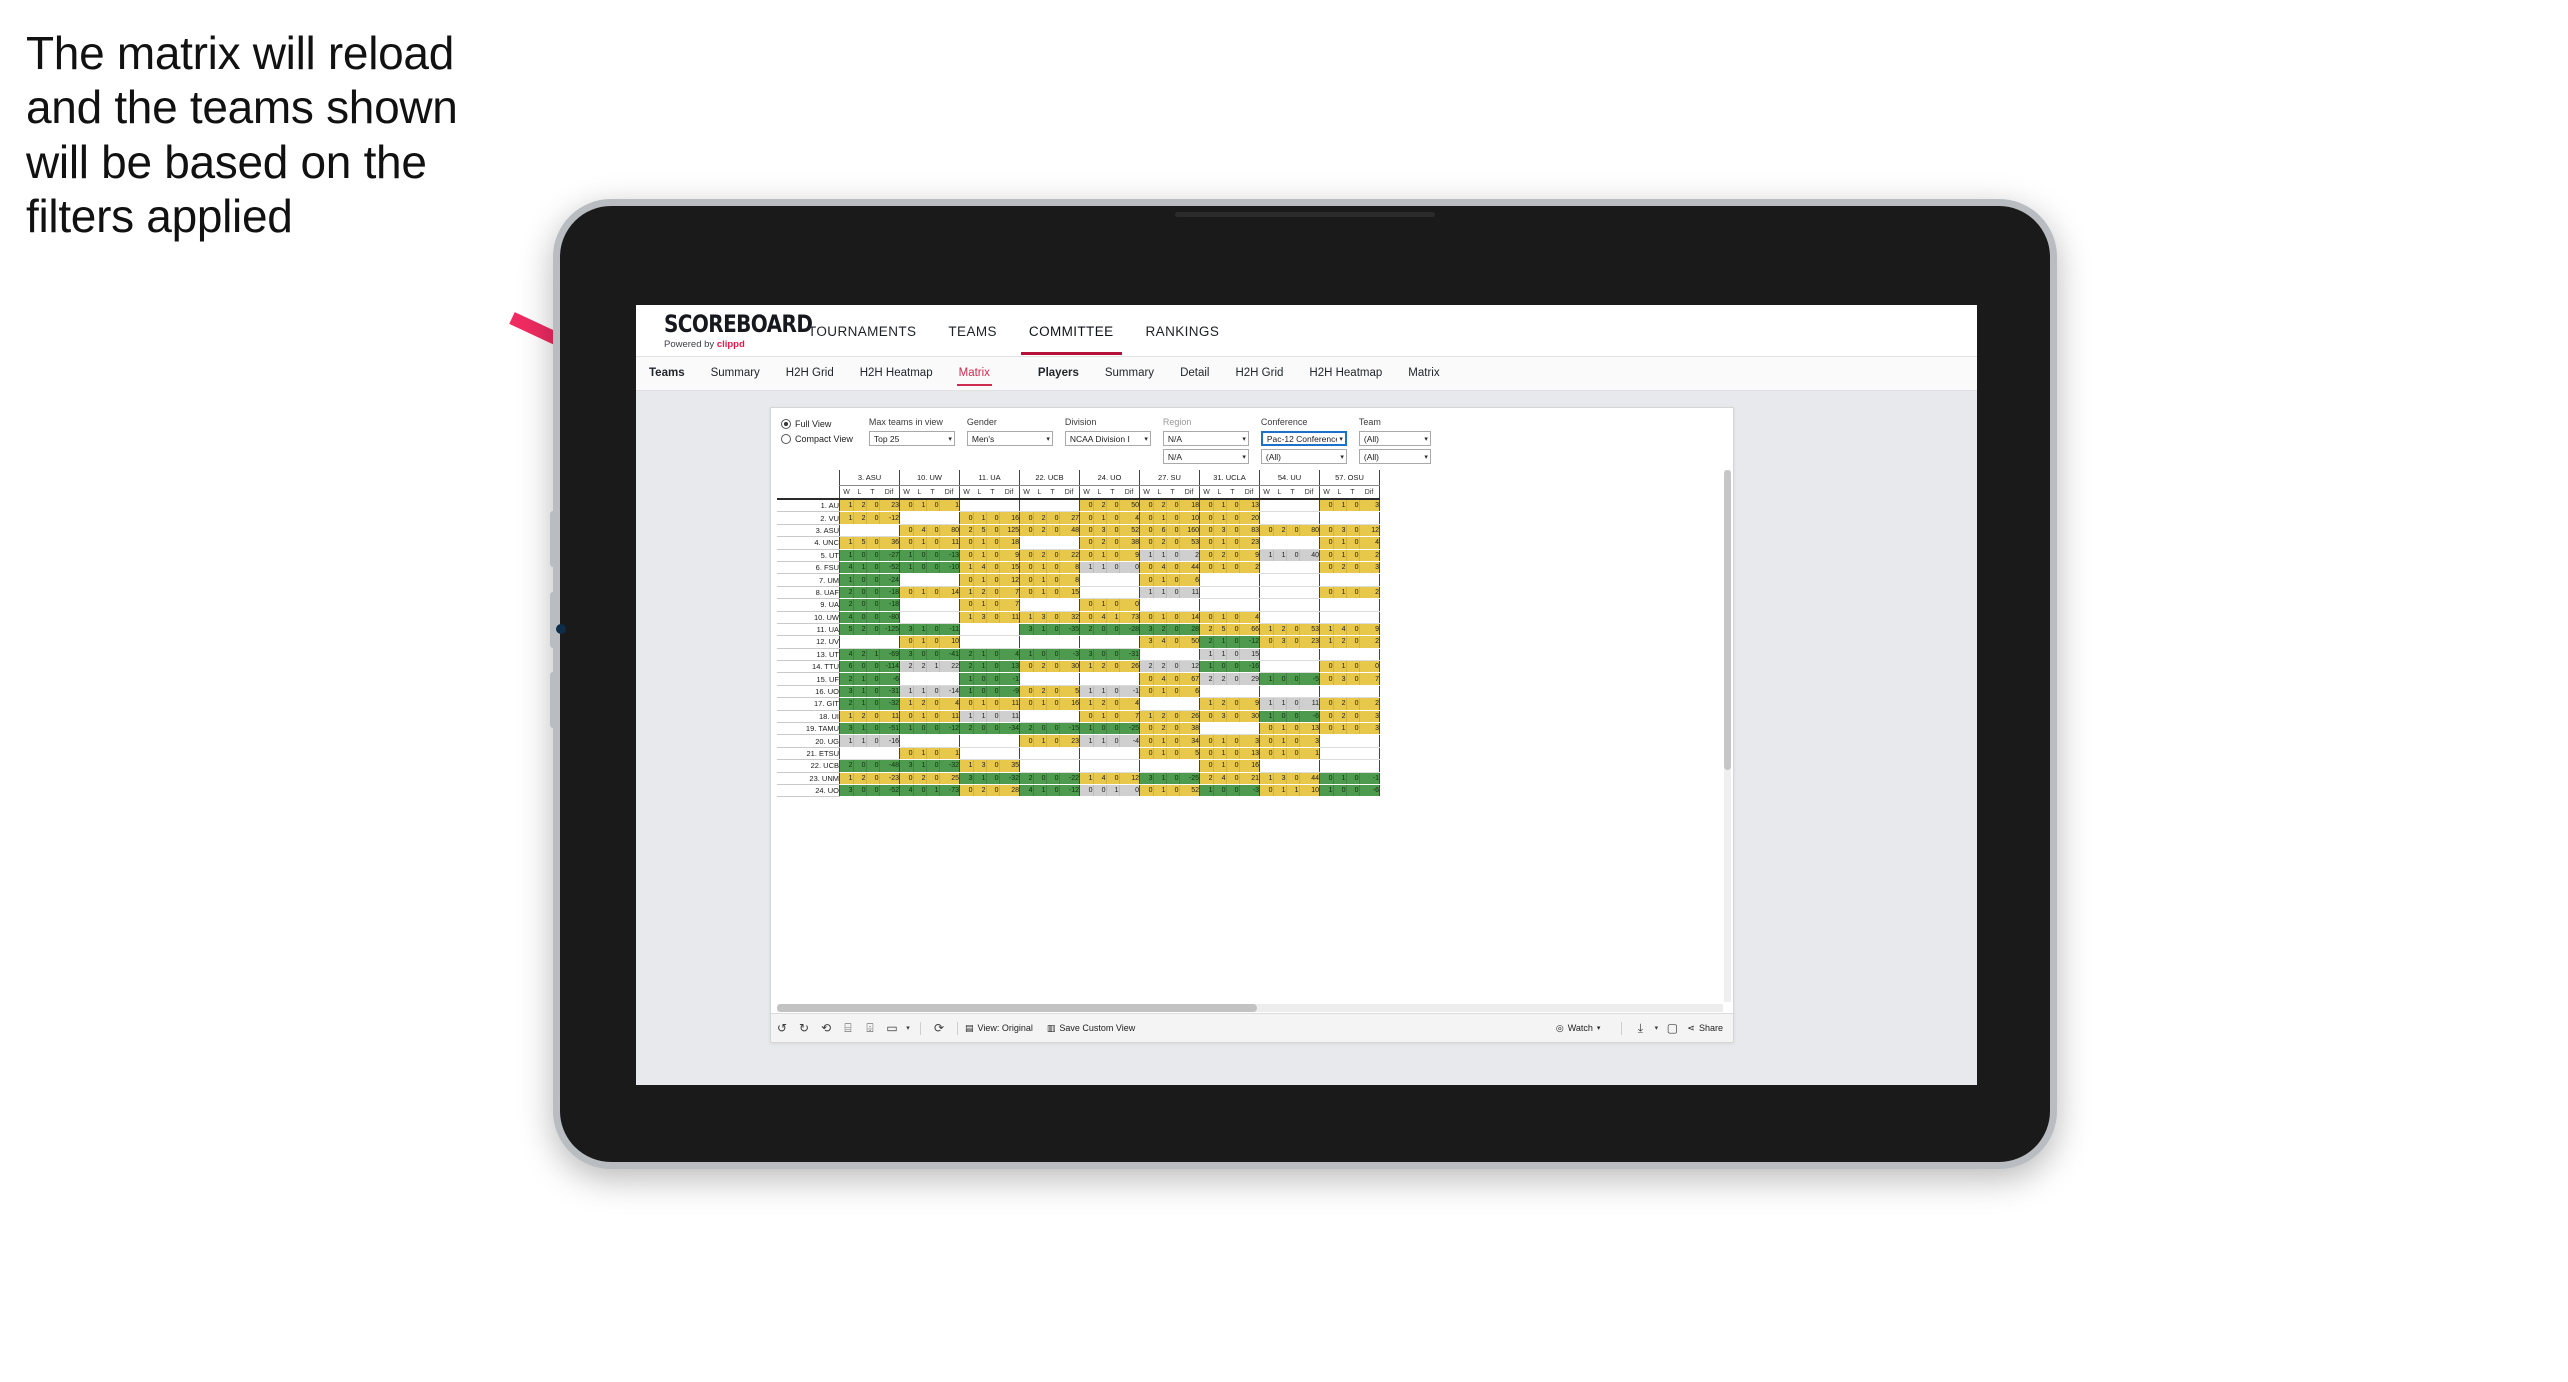  Describe the element at coordinates (999, 1028) in the screenshot. I see `view-original-button: ▤ View: Original` at that location.